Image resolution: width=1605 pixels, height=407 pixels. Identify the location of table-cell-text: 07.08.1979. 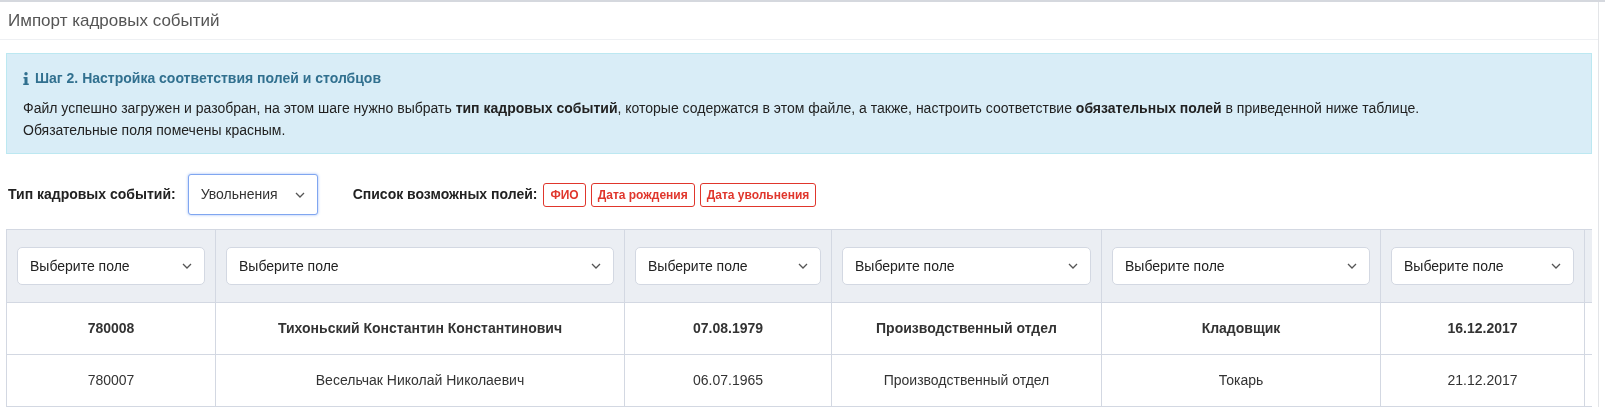
(728, 328).